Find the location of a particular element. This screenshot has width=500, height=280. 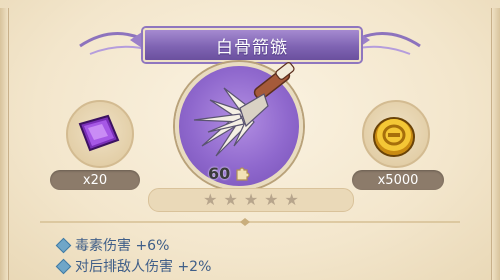

puzzle-piece-icon is located at coordinates (243, 174).